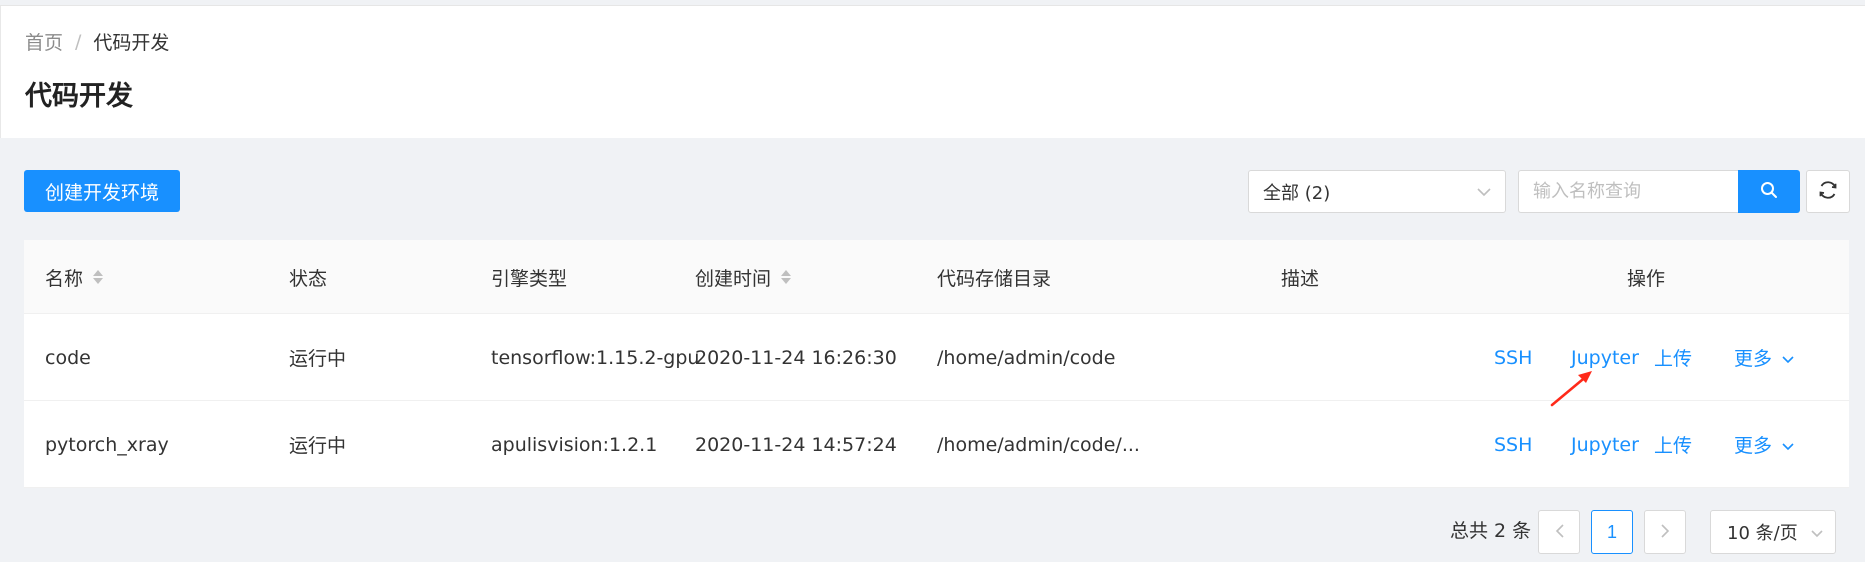 Image resolution: width=1865 pixels, height=562 pixels. What do you see at coordinates (1491, 531) in the screenshot?
I see `pagination-total: 总共 2 条` at bounding box center [1491, 531].